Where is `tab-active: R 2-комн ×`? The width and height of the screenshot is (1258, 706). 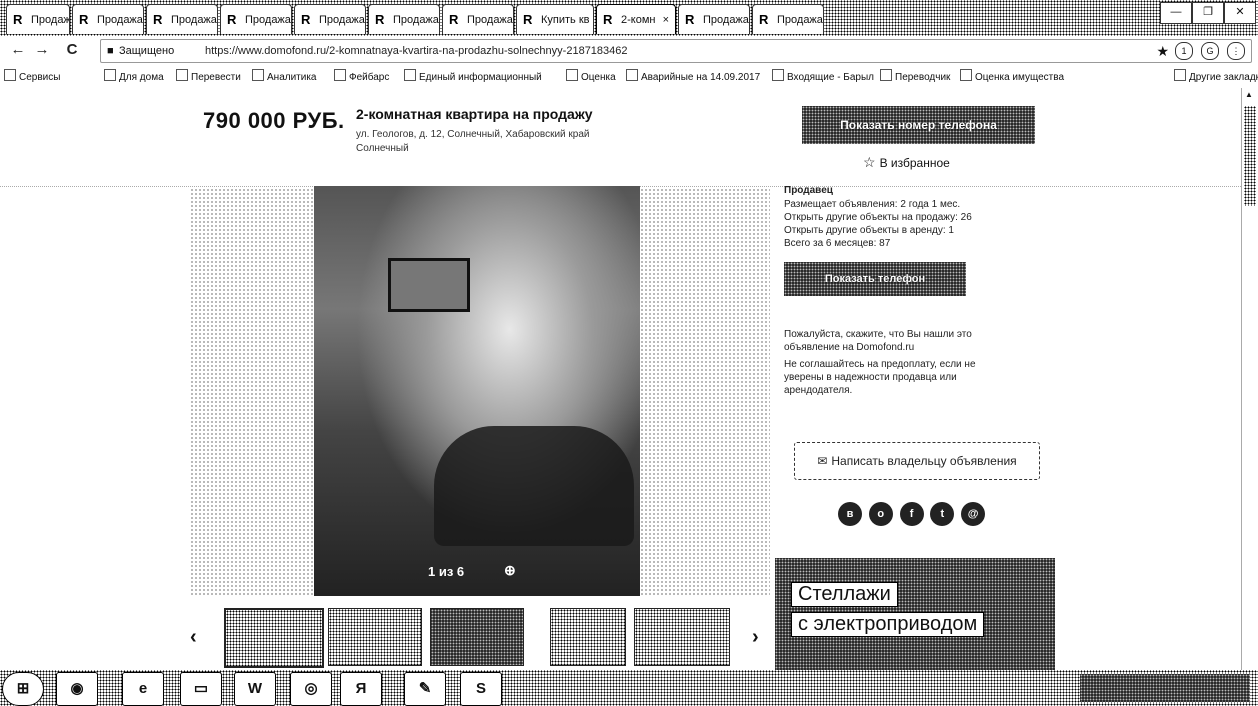 tab-active: R 2-комн × is located at coordinates (636, 19).